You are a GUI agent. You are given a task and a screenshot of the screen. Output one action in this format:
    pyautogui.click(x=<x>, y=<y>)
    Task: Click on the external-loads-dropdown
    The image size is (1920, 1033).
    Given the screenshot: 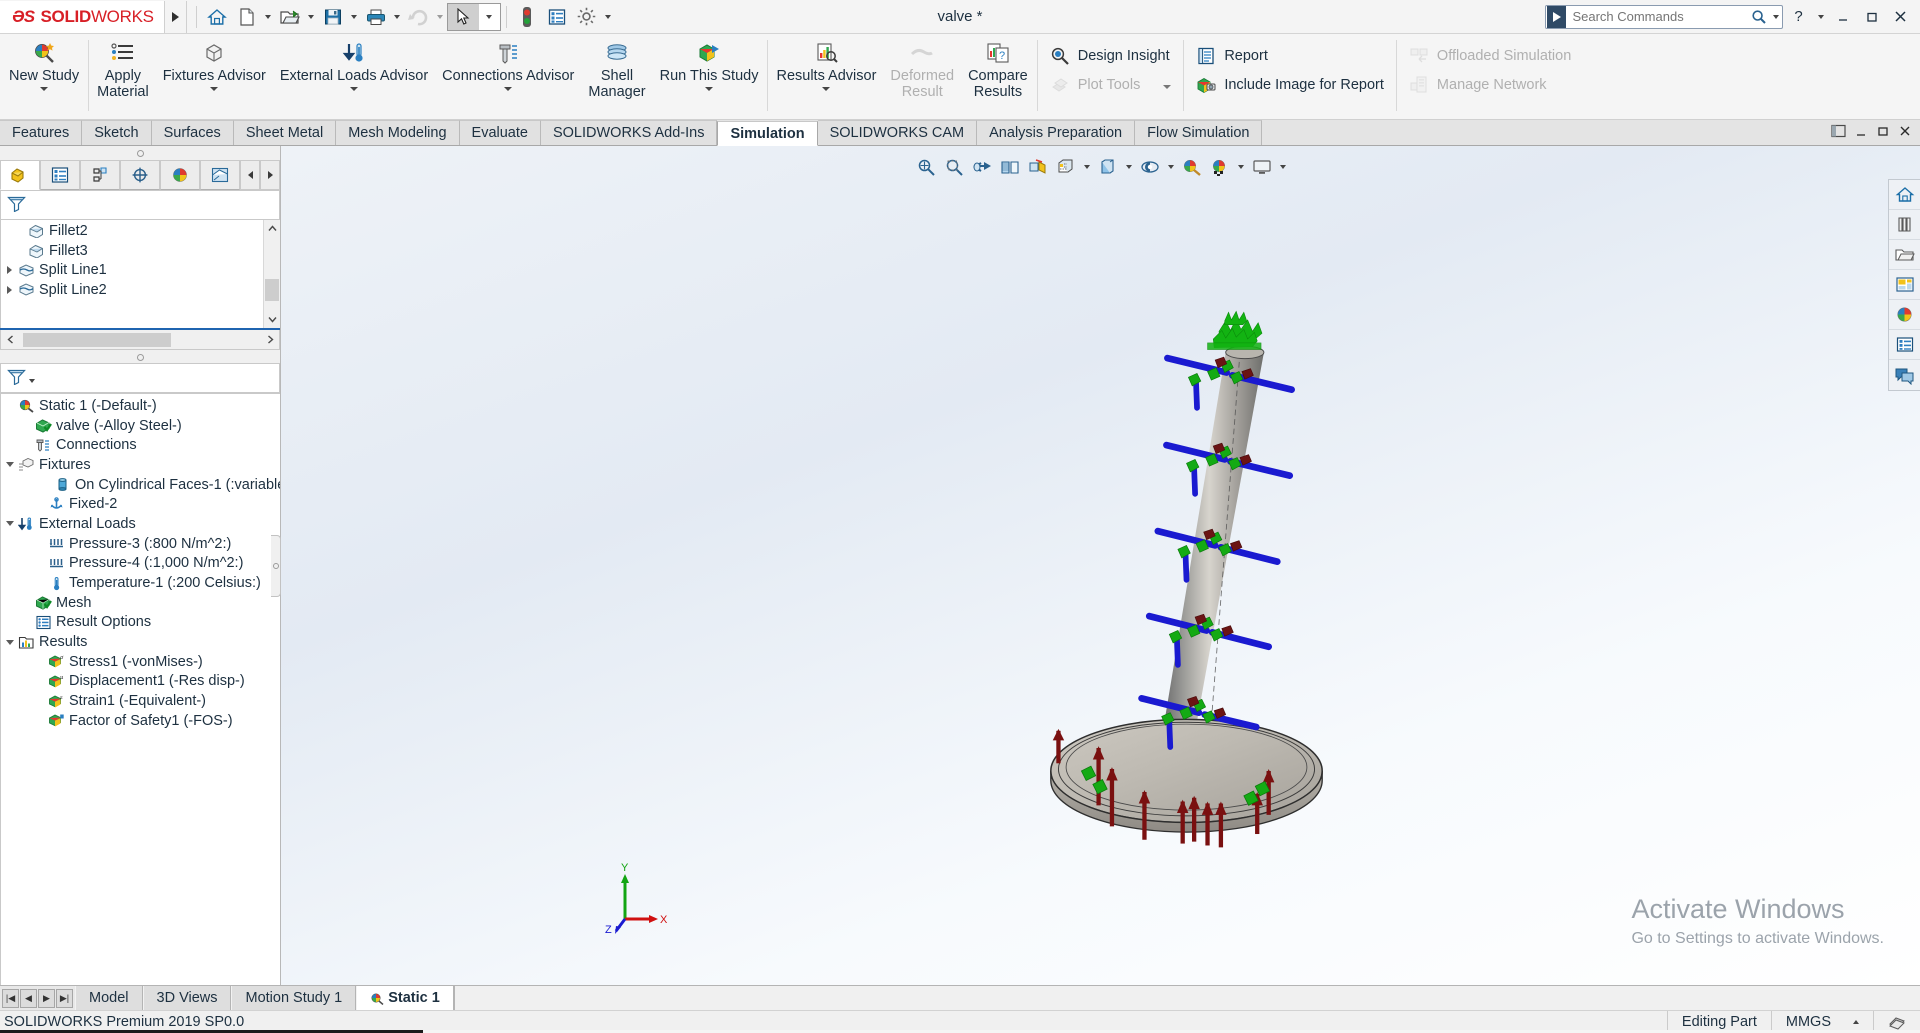 What is the action you would take?
    pyautogui.click(x=354, y=87)
    